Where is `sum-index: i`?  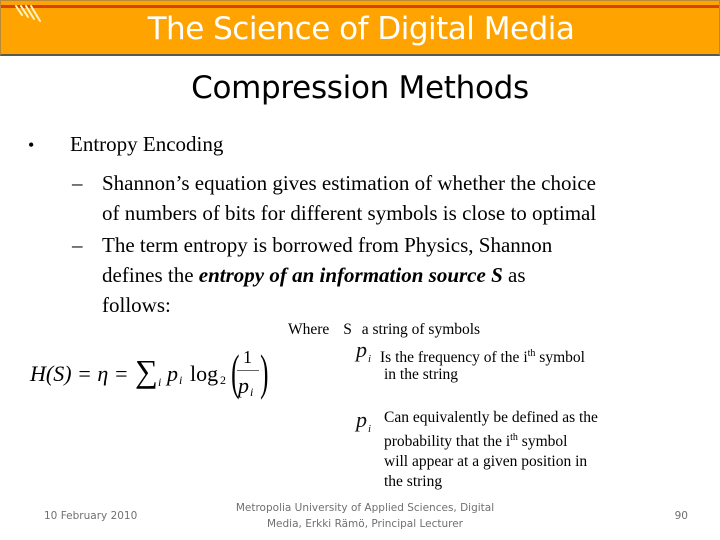
sum-index: i is located at coordinates (160, 382).